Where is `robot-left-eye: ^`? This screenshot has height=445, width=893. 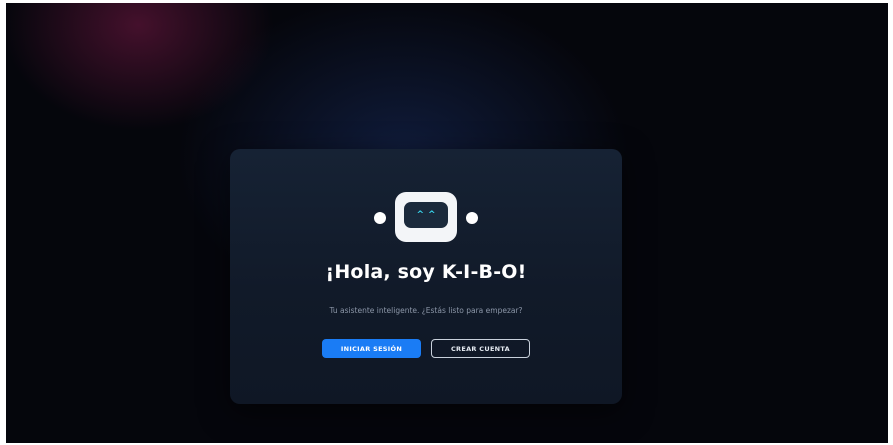
robot-left-eye: ^ is located at coordinates (420, 214).